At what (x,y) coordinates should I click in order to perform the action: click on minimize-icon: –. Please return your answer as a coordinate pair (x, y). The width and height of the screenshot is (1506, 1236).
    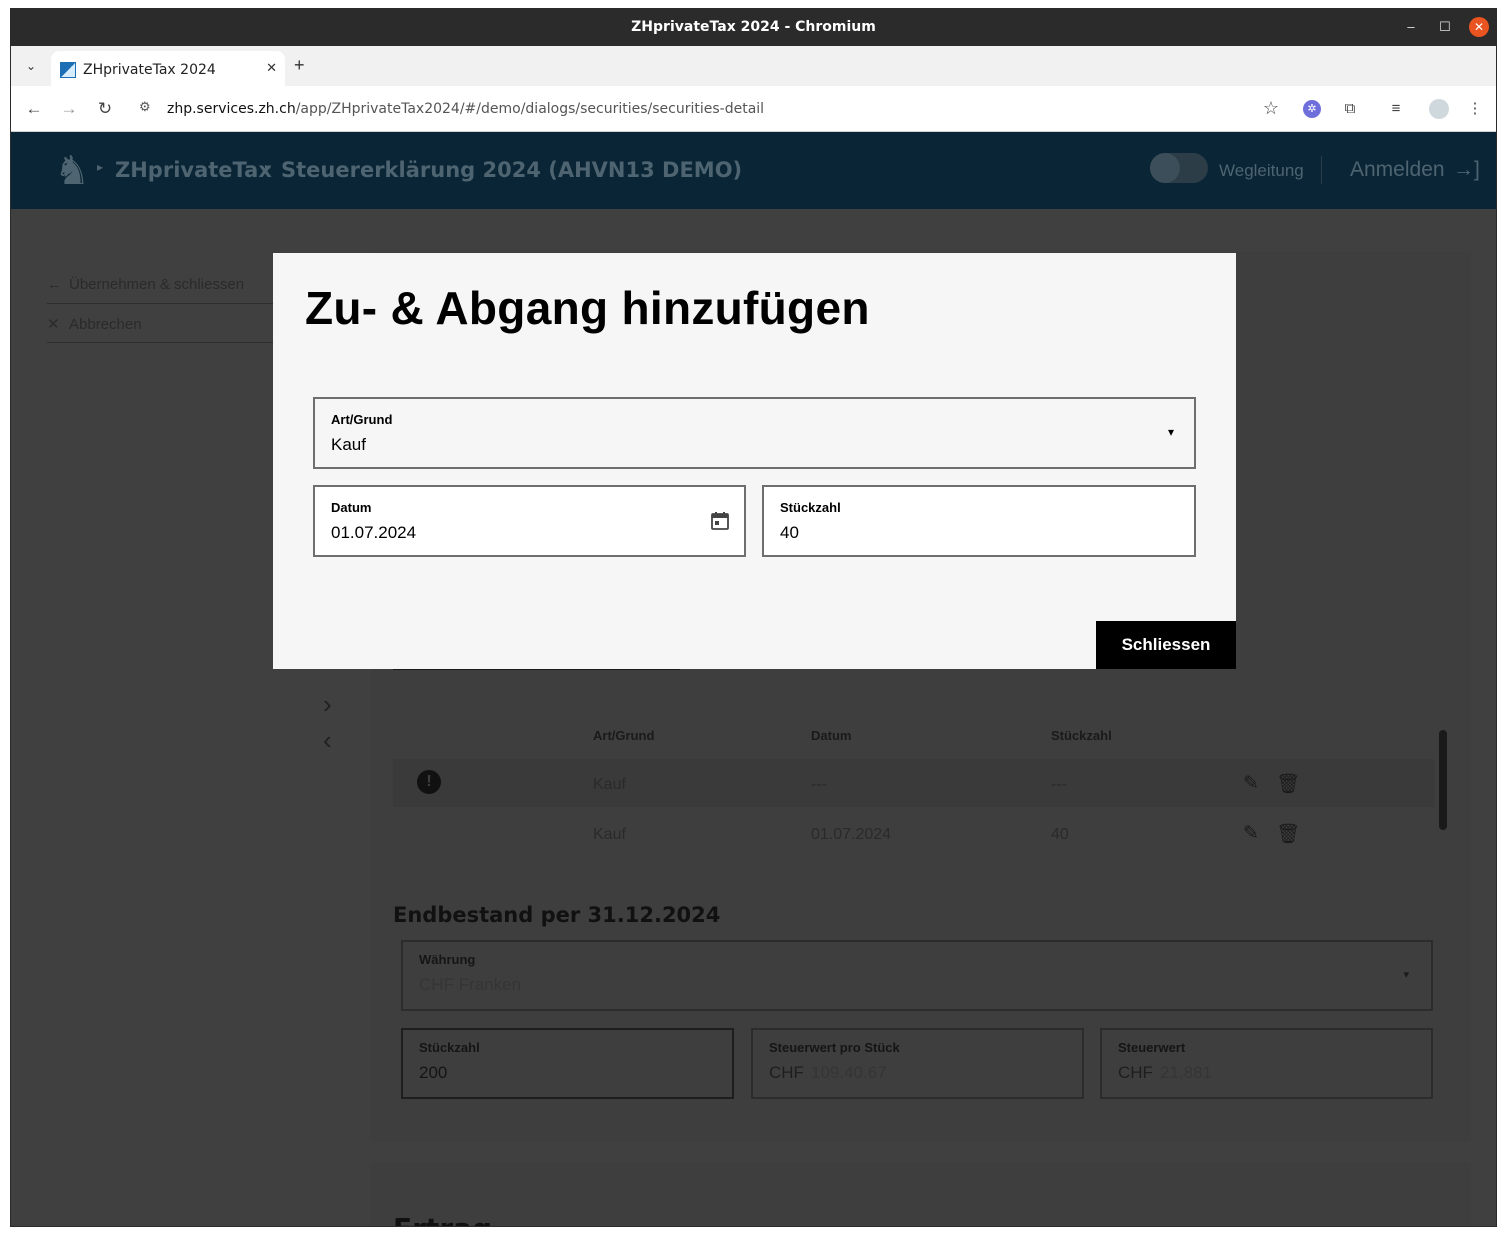
    Looking at the image, I should click on (1411, 27).